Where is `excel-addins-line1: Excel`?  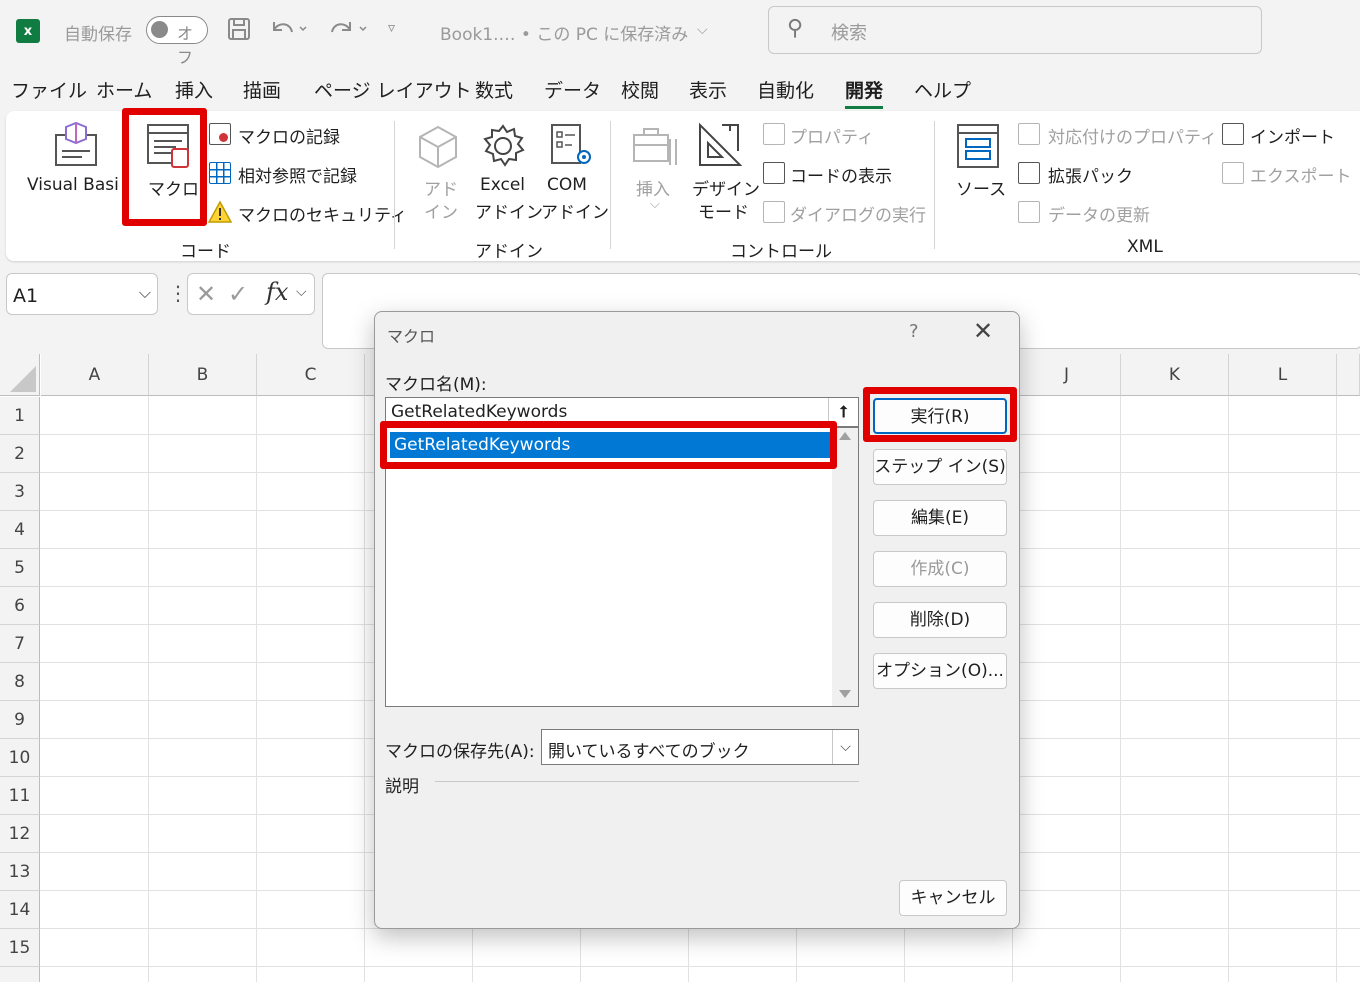
excel-addins-line1: Excel is located at coordinates (503, 185).